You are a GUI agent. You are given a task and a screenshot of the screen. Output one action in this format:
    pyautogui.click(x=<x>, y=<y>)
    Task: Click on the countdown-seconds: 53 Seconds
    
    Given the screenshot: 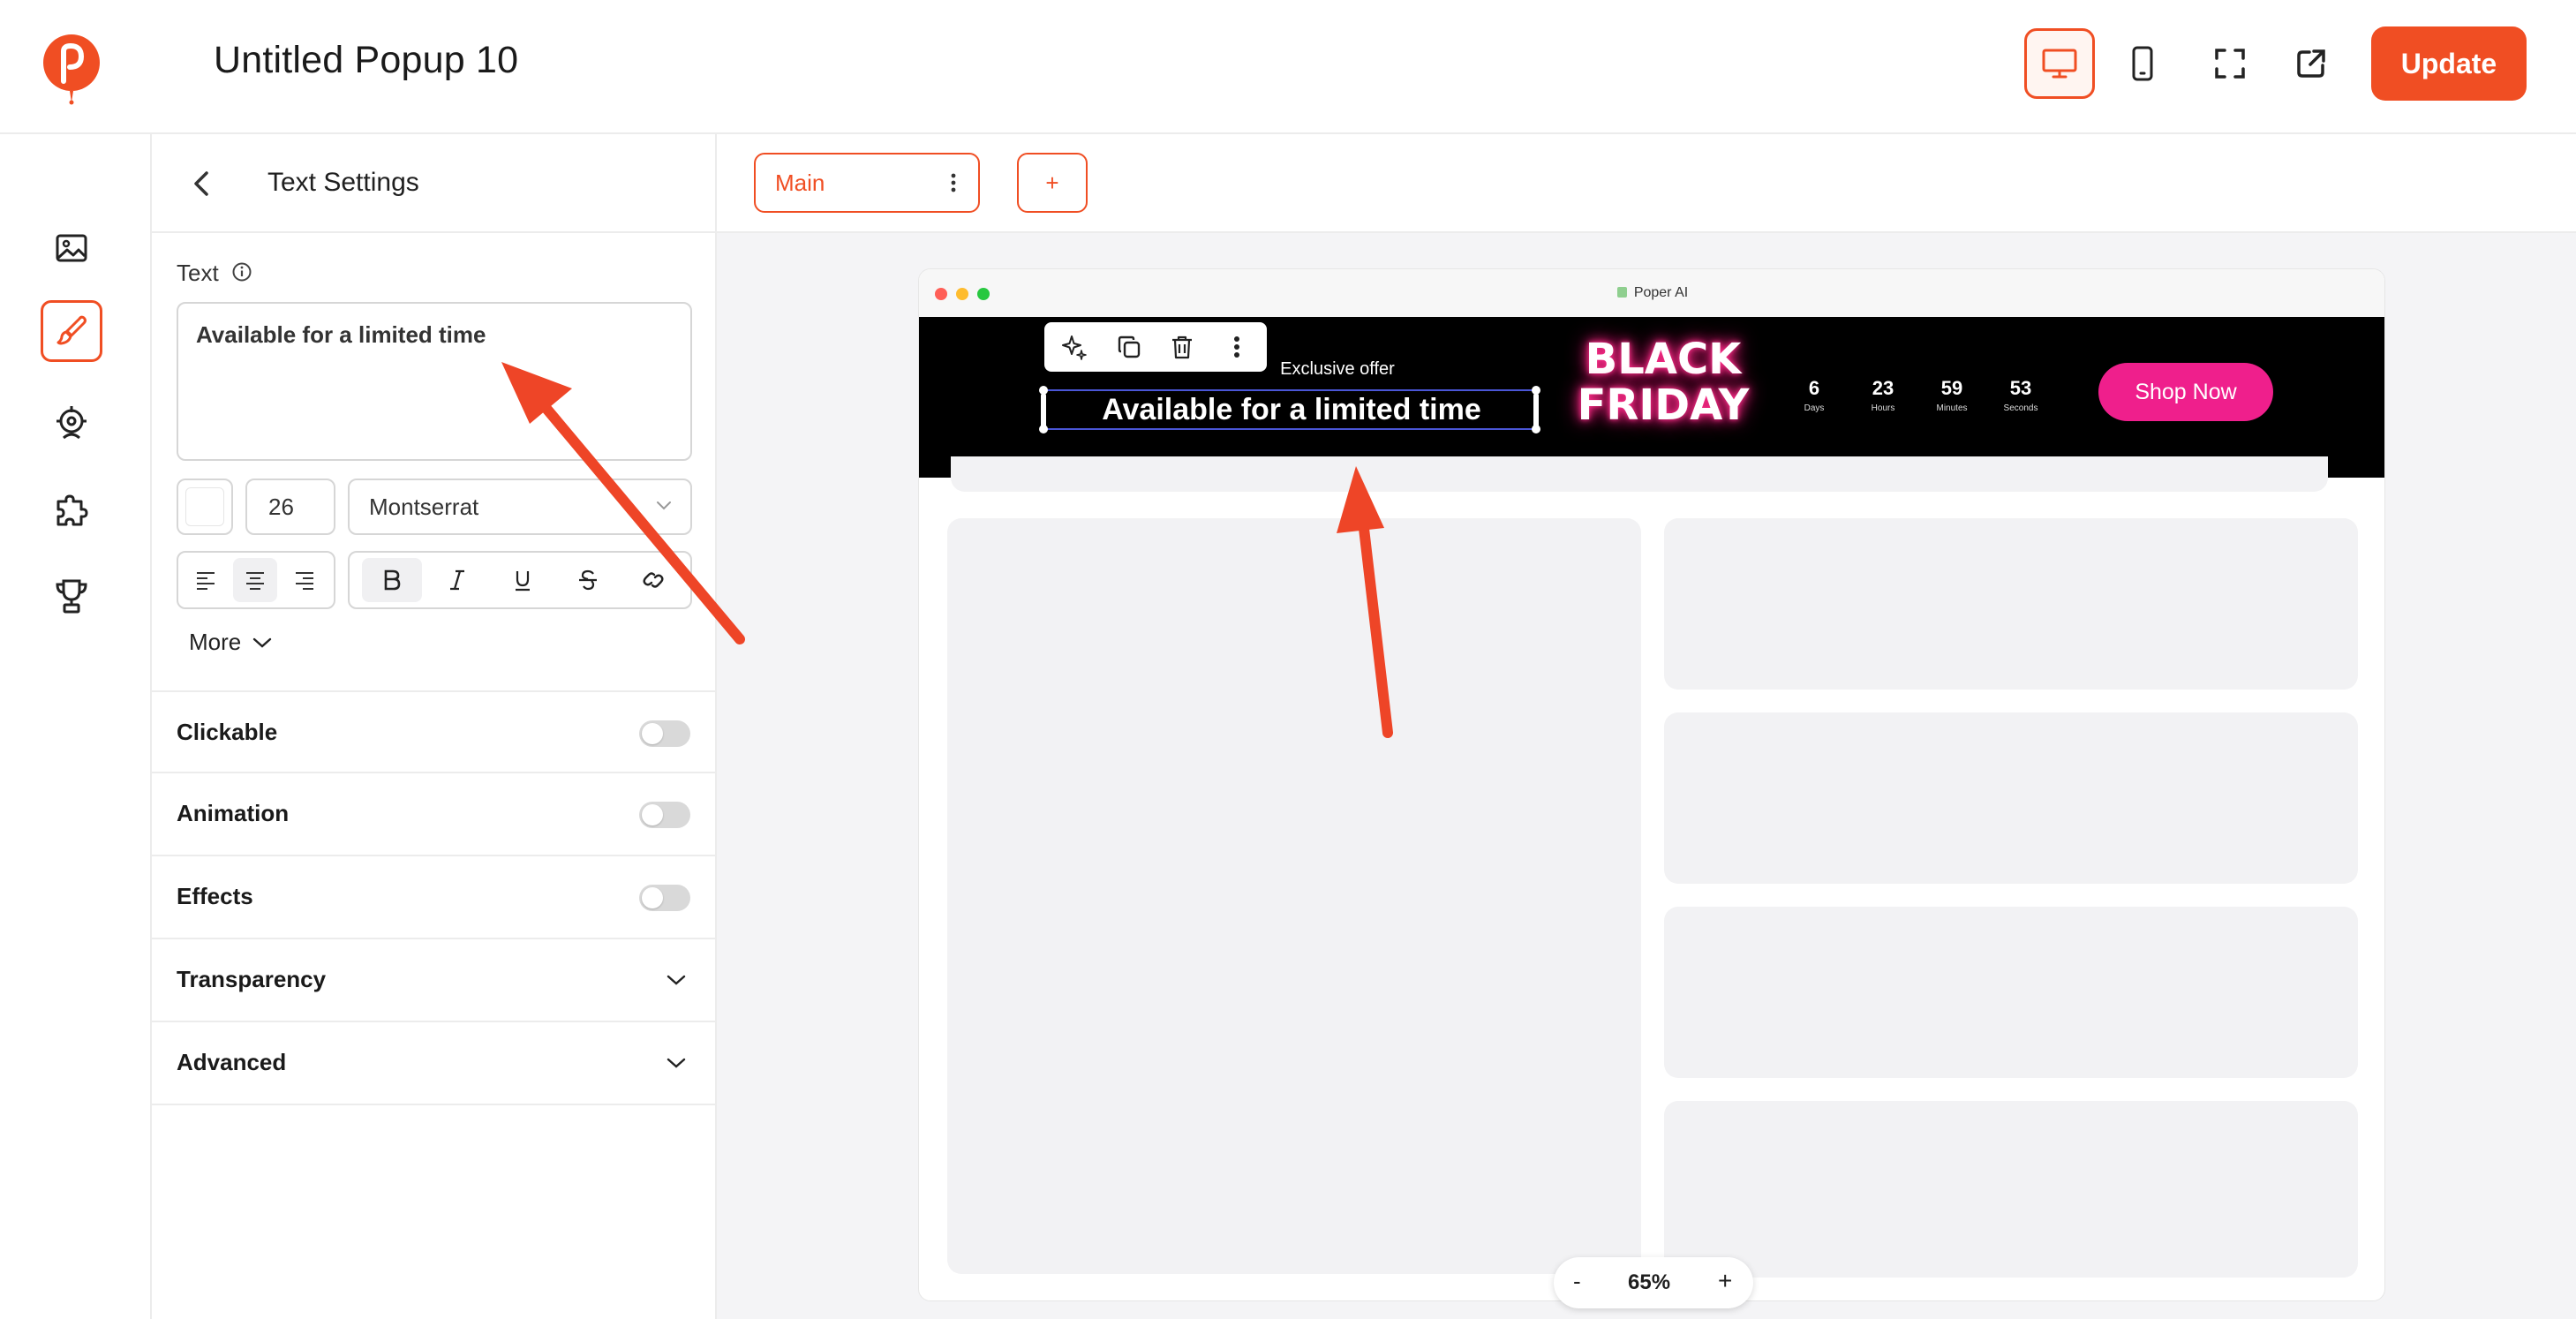 What is the action you would take?
    pyautogui.click(x=2021, y=395)
    